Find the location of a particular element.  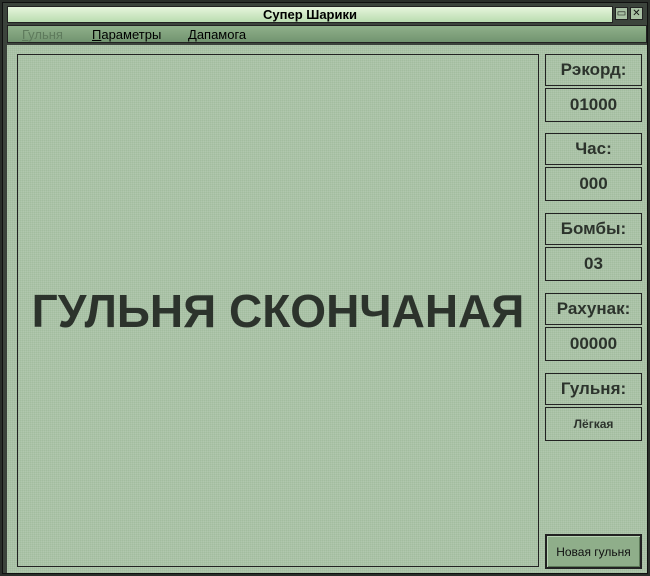

time-value: 000 is located at coordinates (593, 184).